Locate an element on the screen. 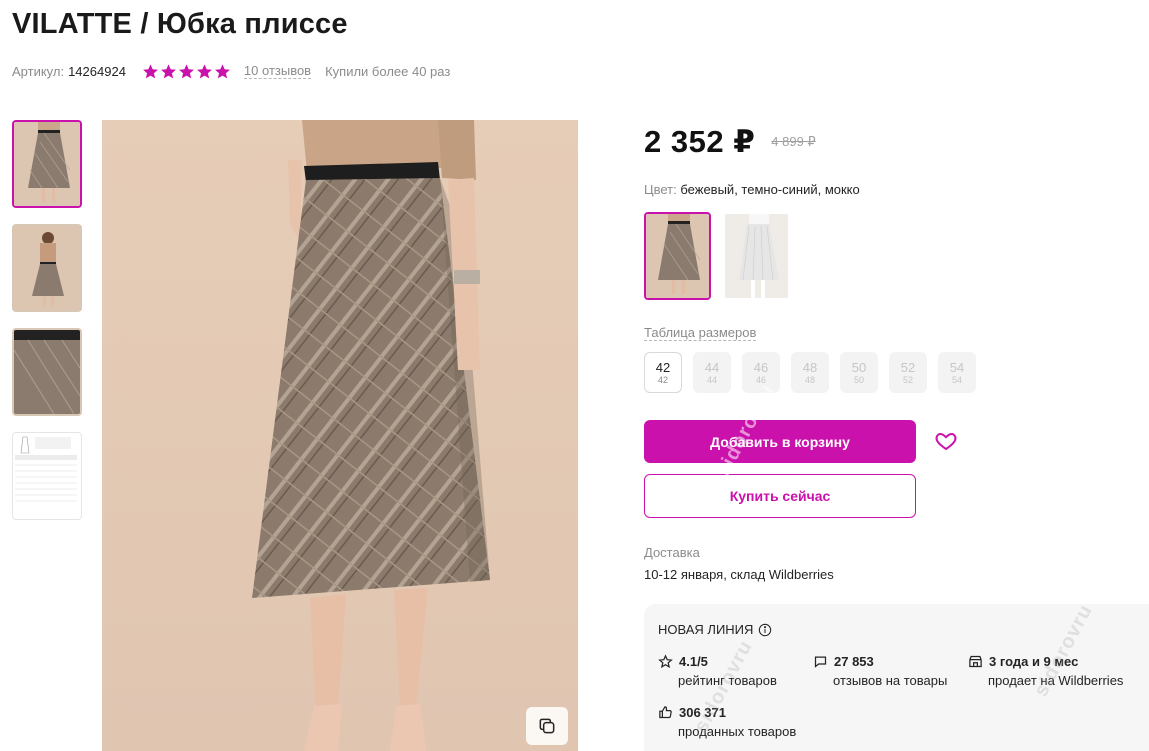 The width and height of the screenshot is (1149, 751). size-ru: 46 is located at coordinates (761, 367).